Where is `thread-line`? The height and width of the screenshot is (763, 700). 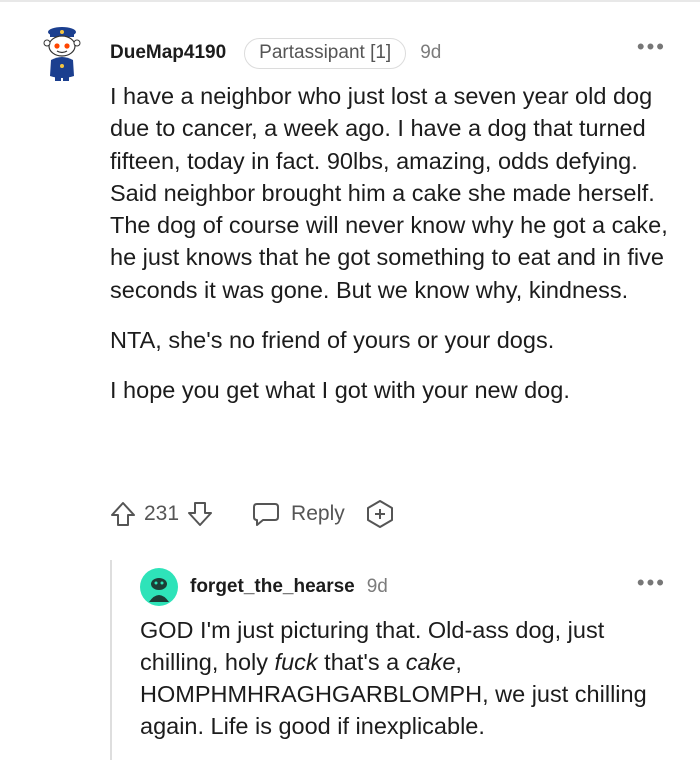 thread-line is located at coordinates (111, 660).